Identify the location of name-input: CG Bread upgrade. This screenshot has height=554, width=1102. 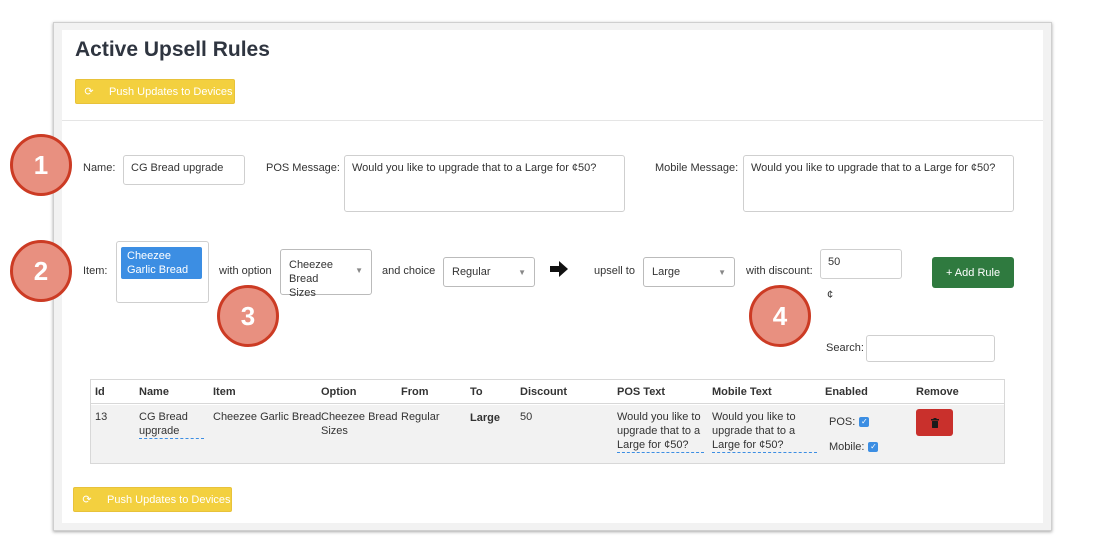
(184, 170).